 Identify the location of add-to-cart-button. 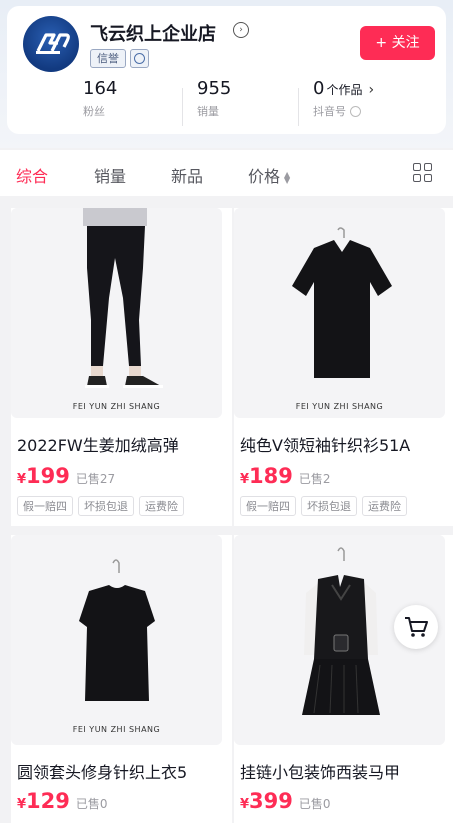
(416, 627).